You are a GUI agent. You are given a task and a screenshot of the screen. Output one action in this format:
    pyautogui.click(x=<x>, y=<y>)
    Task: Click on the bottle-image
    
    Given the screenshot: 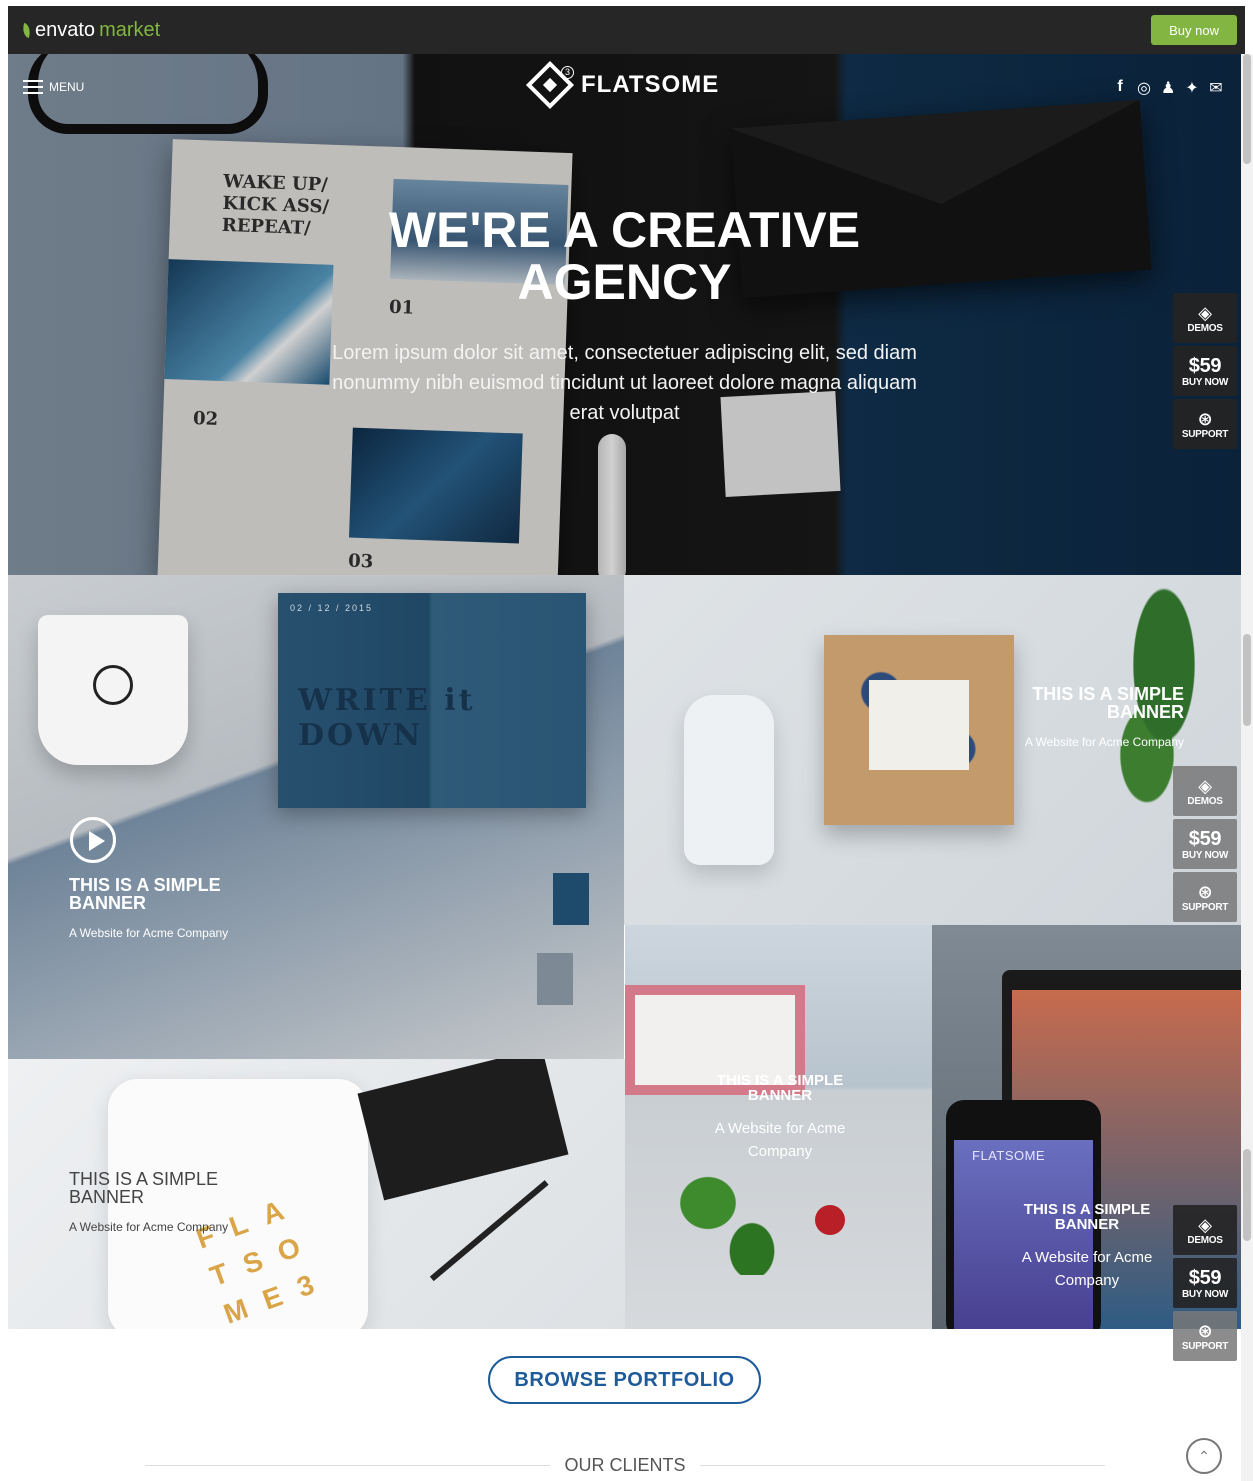 What is the action you would take?
    pyautogui.click(x=729, y=780)
    